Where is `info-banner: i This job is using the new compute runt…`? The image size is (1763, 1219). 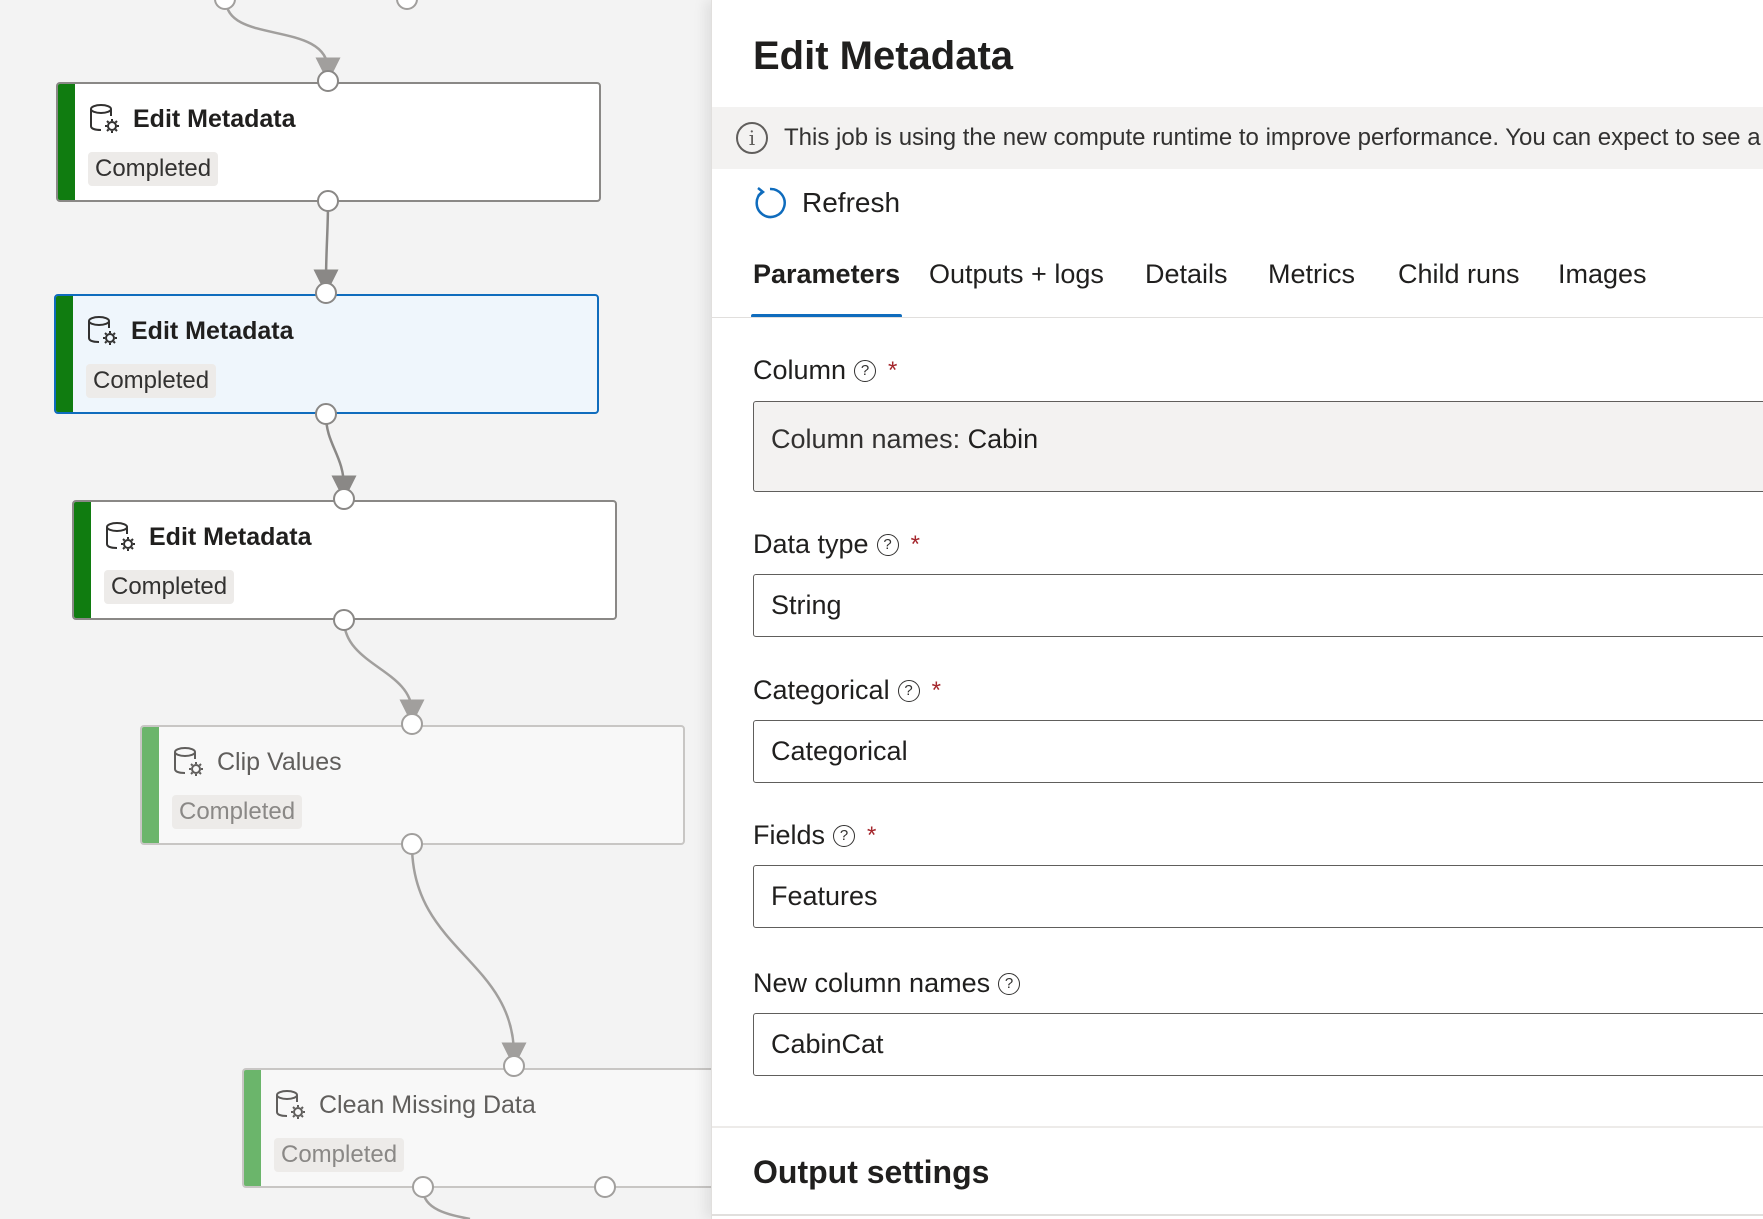
info-banner: i This job is using the new compute runt… is located at coordinates (1237, 138).